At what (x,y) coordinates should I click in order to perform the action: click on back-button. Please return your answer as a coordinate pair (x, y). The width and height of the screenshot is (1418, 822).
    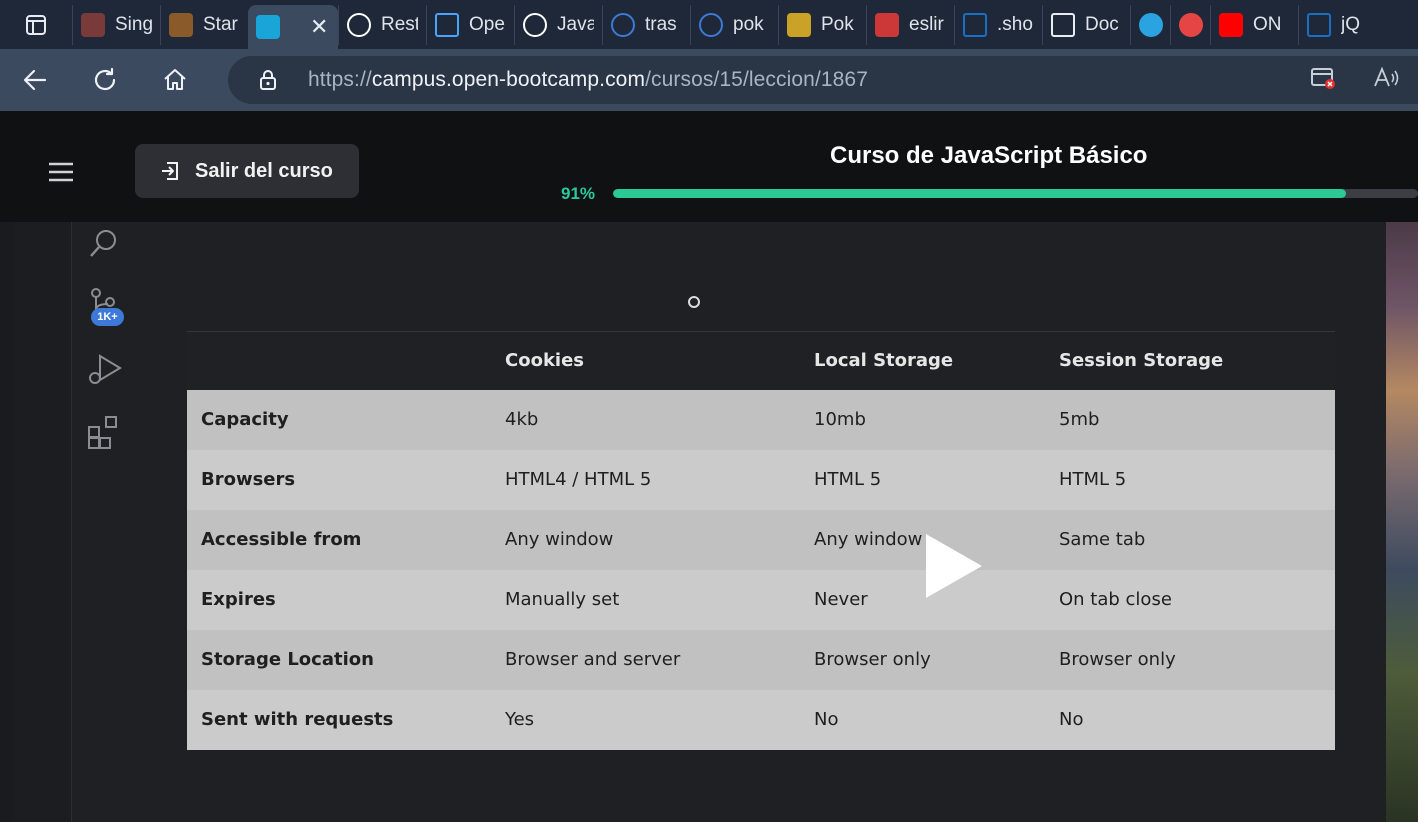
    Looking at the image, I should click on (35, 80).